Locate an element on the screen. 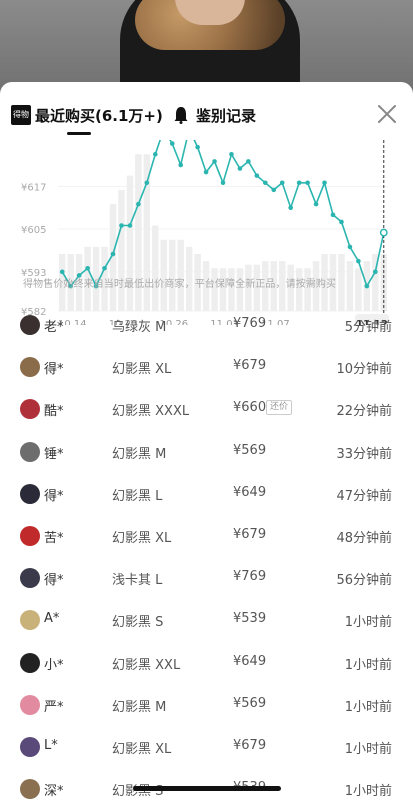 This screenshot has height=800, width=413. purchase-time: 48分钟前 is located at coordinates (364, 538).